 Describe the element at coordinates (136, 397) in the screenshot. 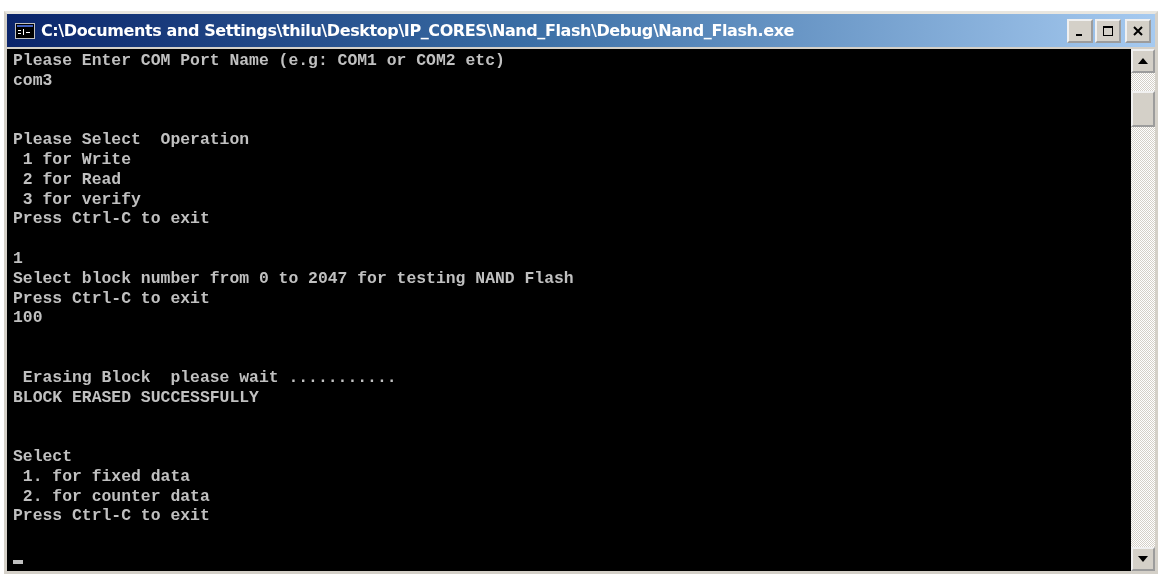

I see `console-line: BLOCK ERASED SUCCESSFULLY` at that location.